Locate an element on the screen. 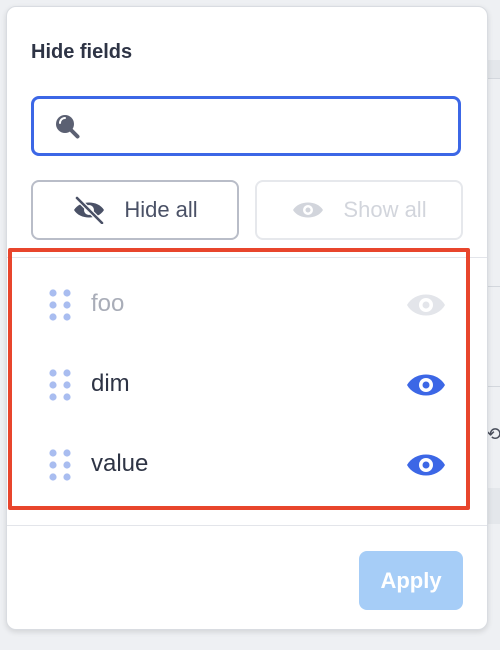 The width and height of the screenshot is (500, 650). field-row-value: value is located at coordinates (247, 465).